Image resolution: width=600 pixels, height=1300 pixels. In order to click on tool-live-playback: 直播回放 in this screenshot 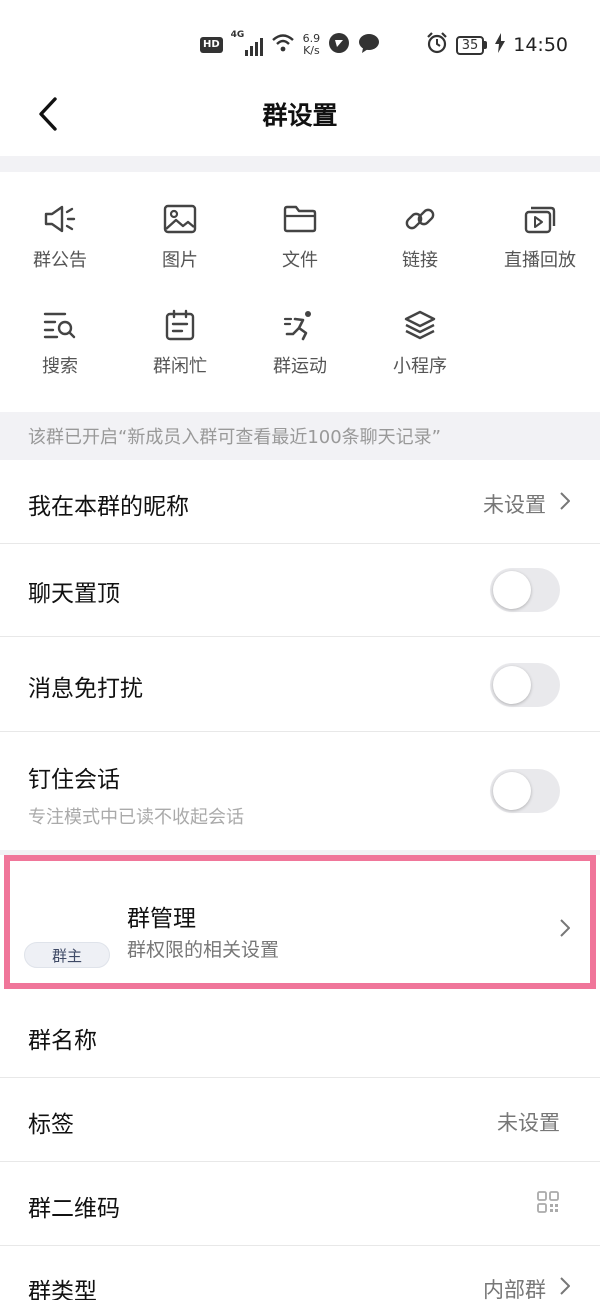, I will do `click(540, 222)`.